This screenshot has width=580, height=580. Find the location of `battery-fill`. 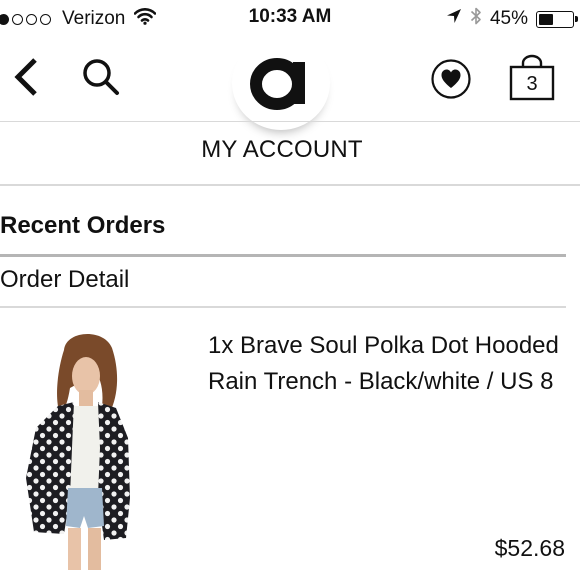

battery-fill is located at coordinates (546, 19).